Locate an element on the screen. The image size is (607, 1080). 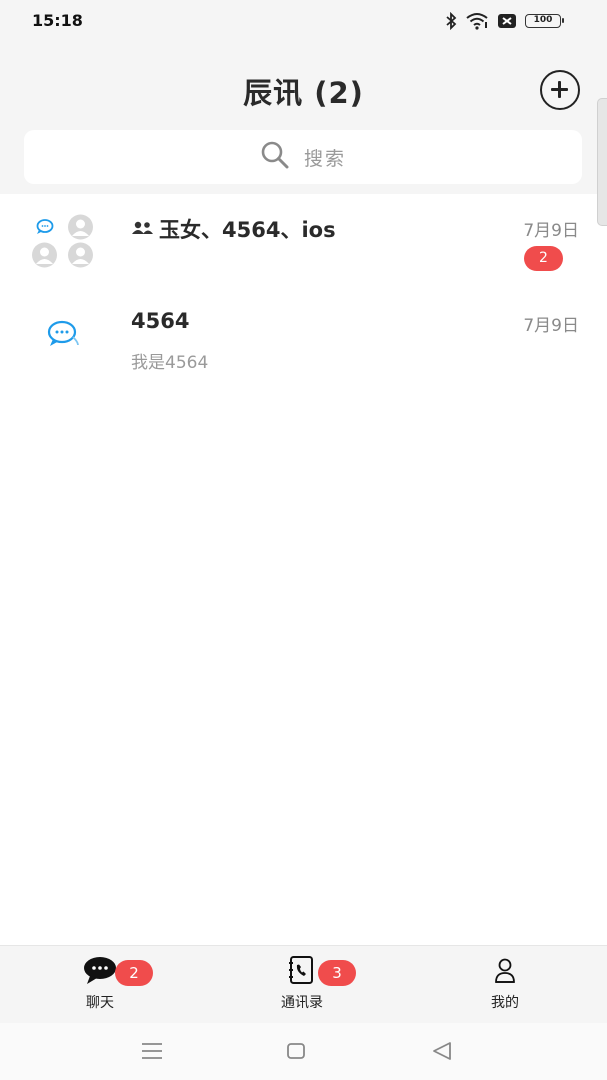
tab-label: 通讯录 is located at coordinates (302, 1003).